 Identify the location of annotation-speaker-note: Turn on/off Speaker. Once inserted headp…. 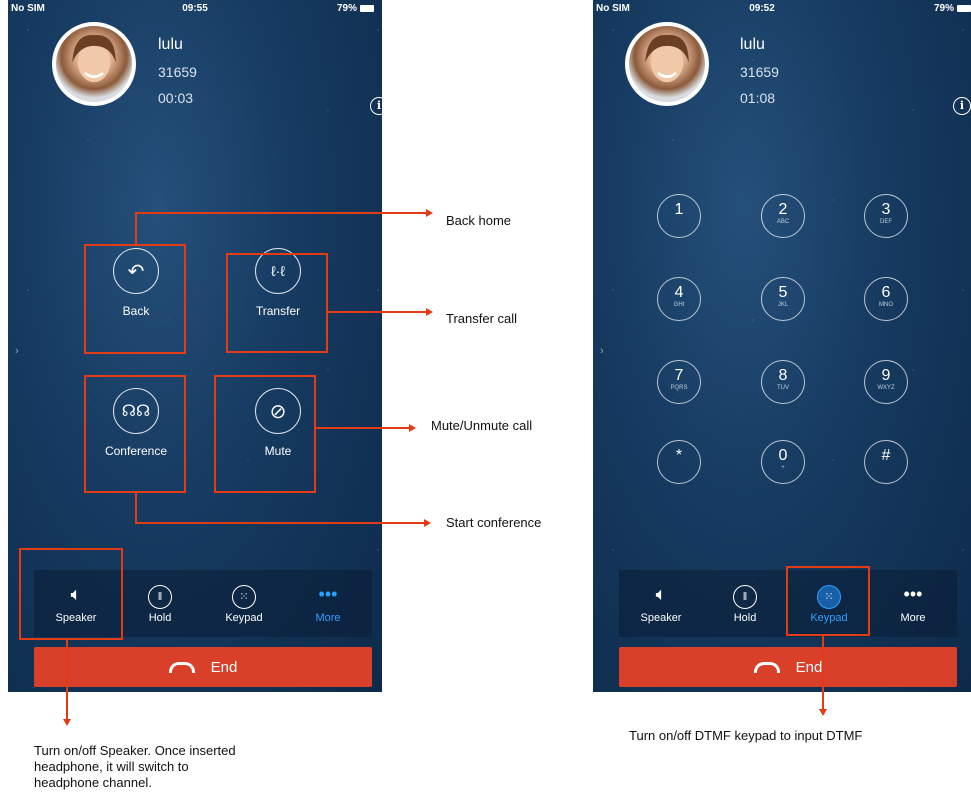
(135, 766).